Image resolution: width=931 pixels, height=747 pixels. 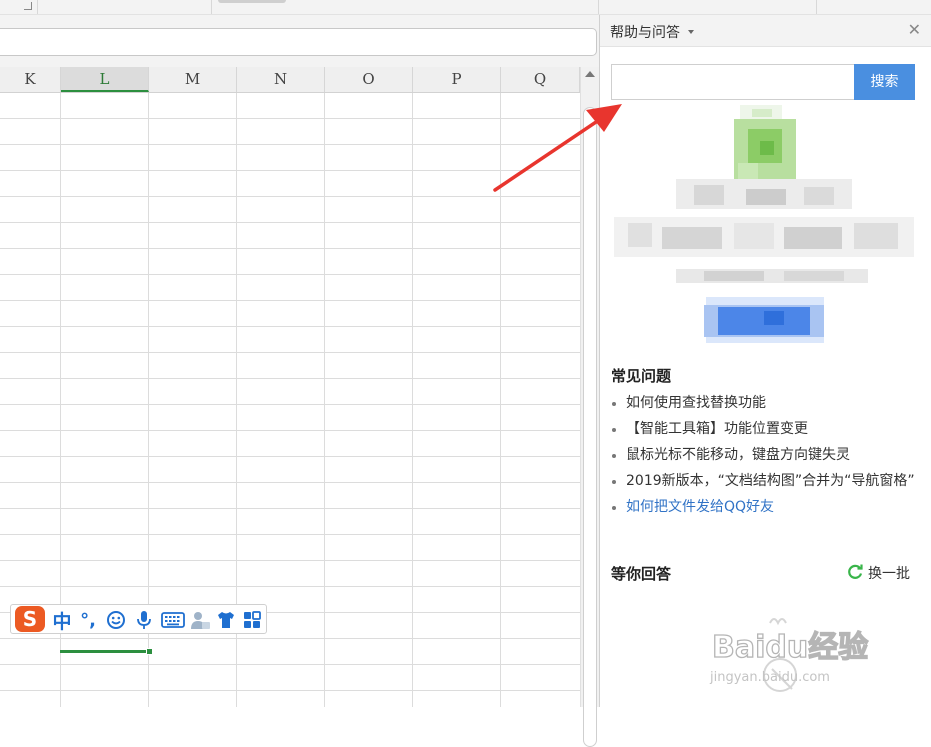 What do you see at coordinates (733, 82) in the screenshot?
I see `search-input` at bounding box center [733, 82].